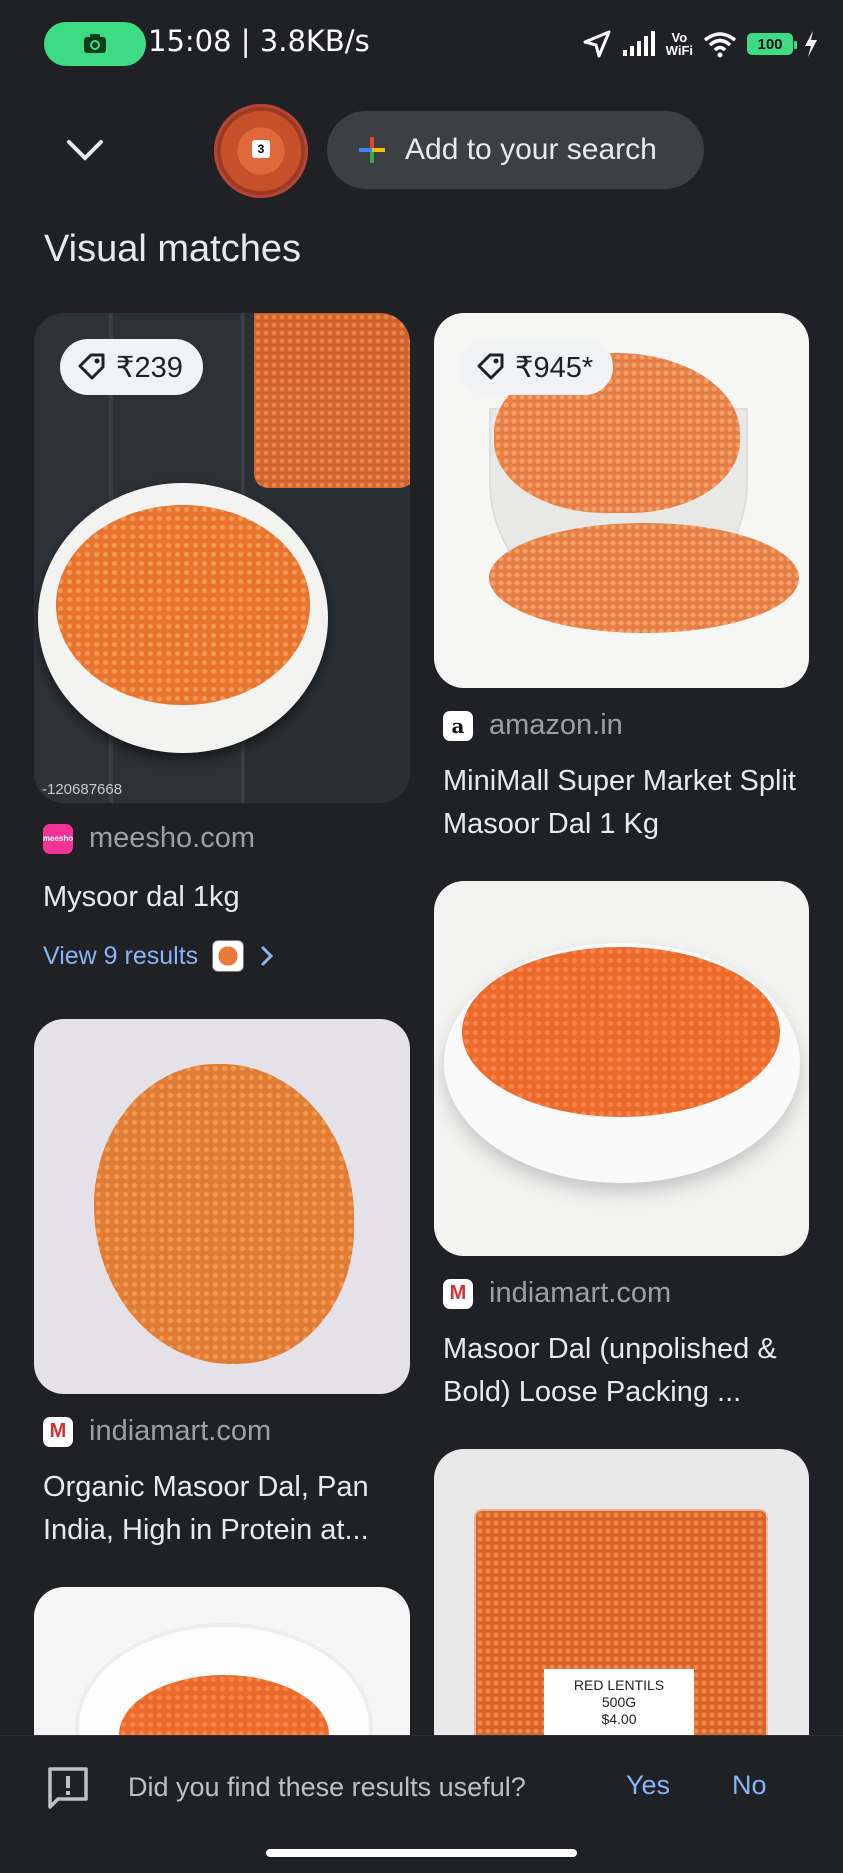  I want to click on screen-record-indicator, so click(95, 44).